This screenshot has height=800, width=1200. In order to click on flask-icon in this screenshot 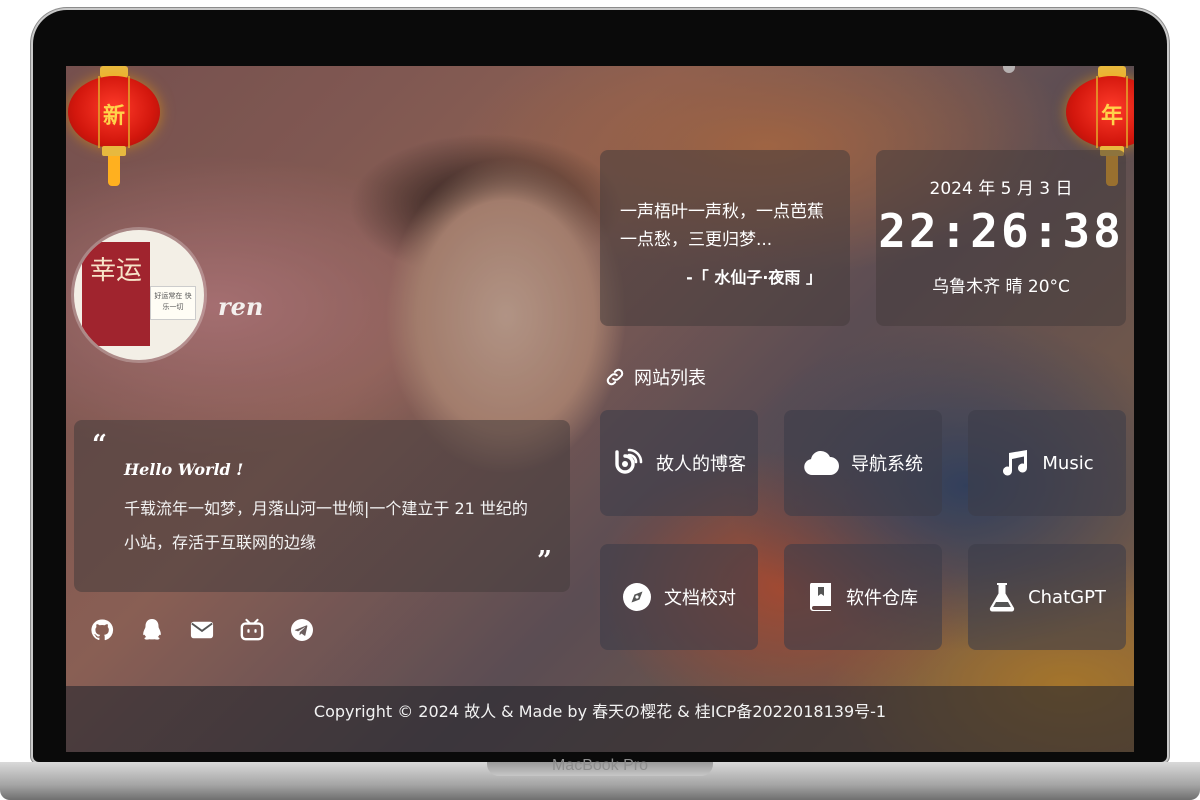, I will do `click(1002, 597)`.